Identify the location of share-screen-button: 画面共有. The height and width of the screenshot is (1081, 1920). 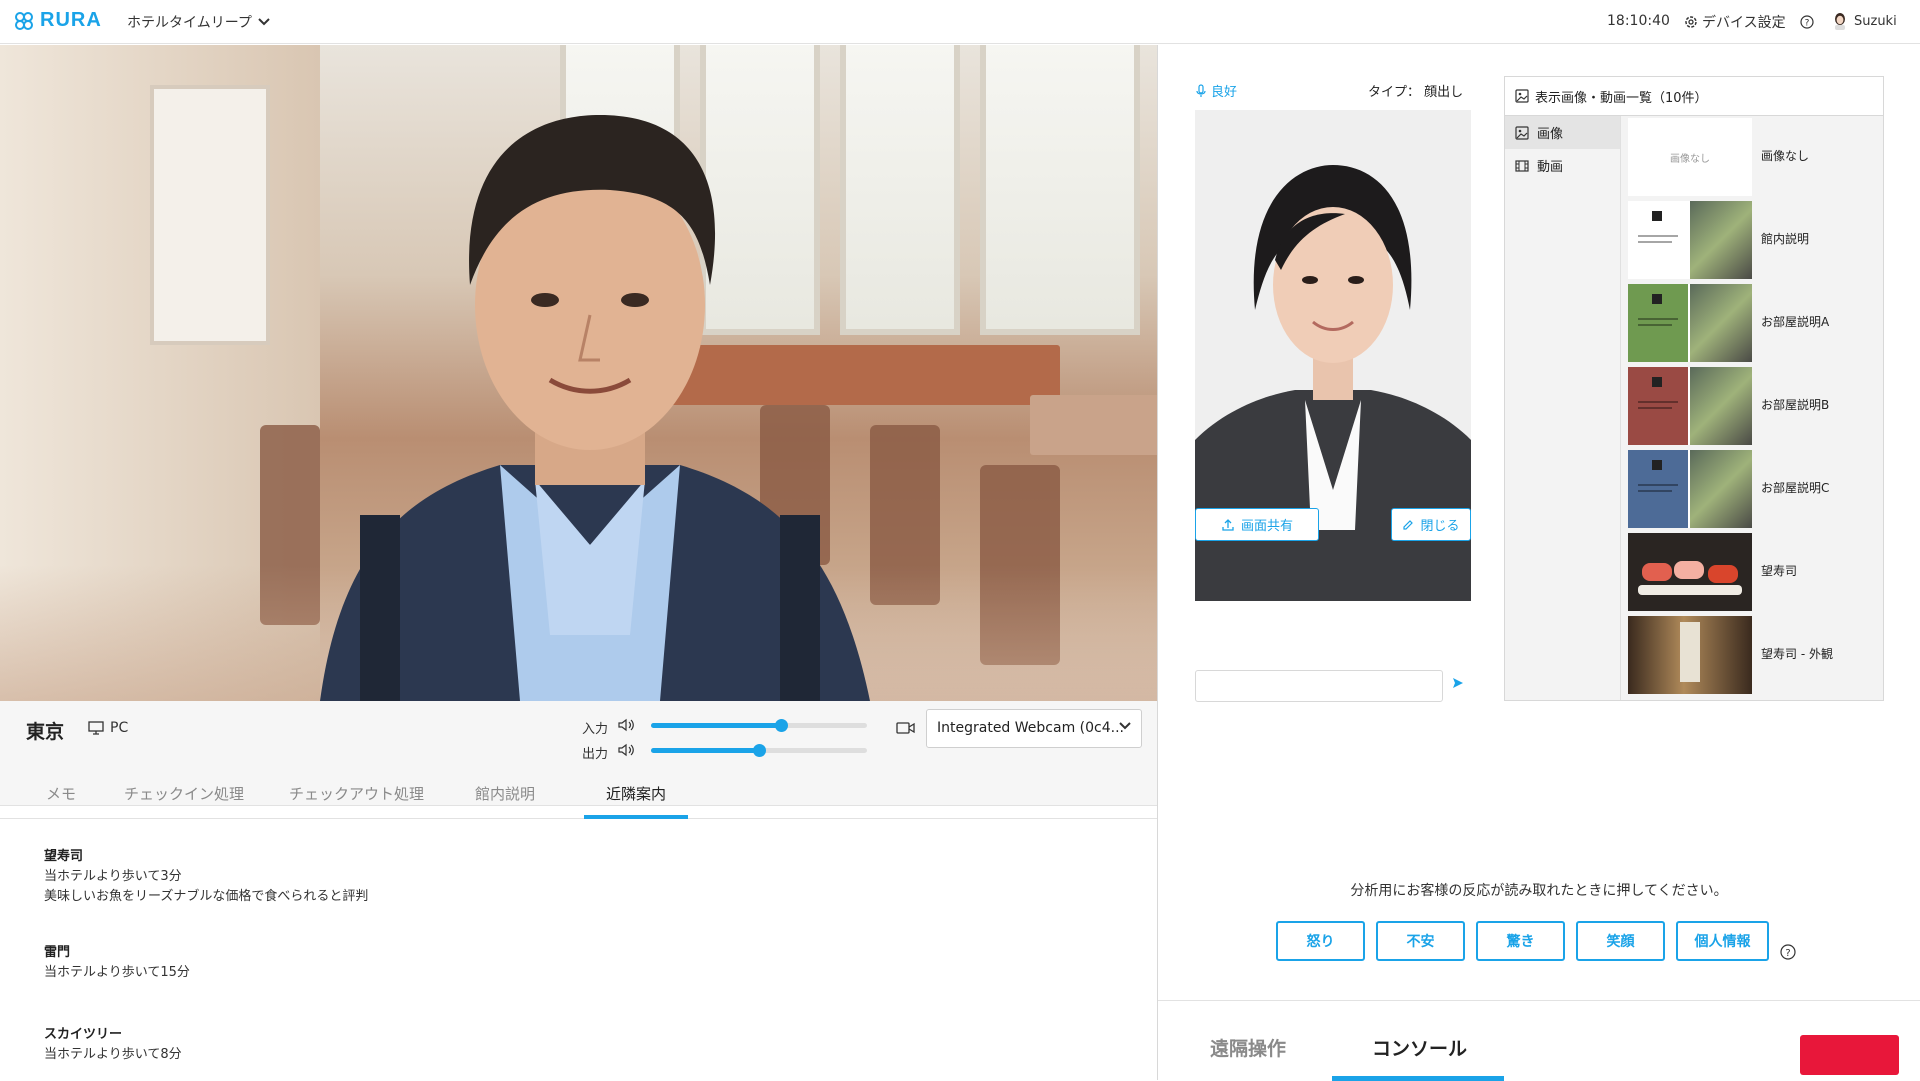
(1257, 524).